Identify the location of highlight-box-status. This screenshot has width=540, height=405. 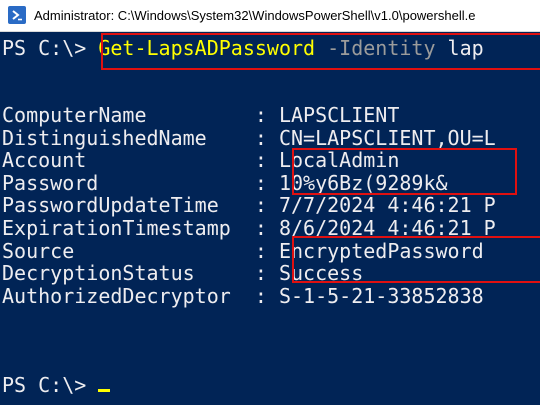
(416, 259).